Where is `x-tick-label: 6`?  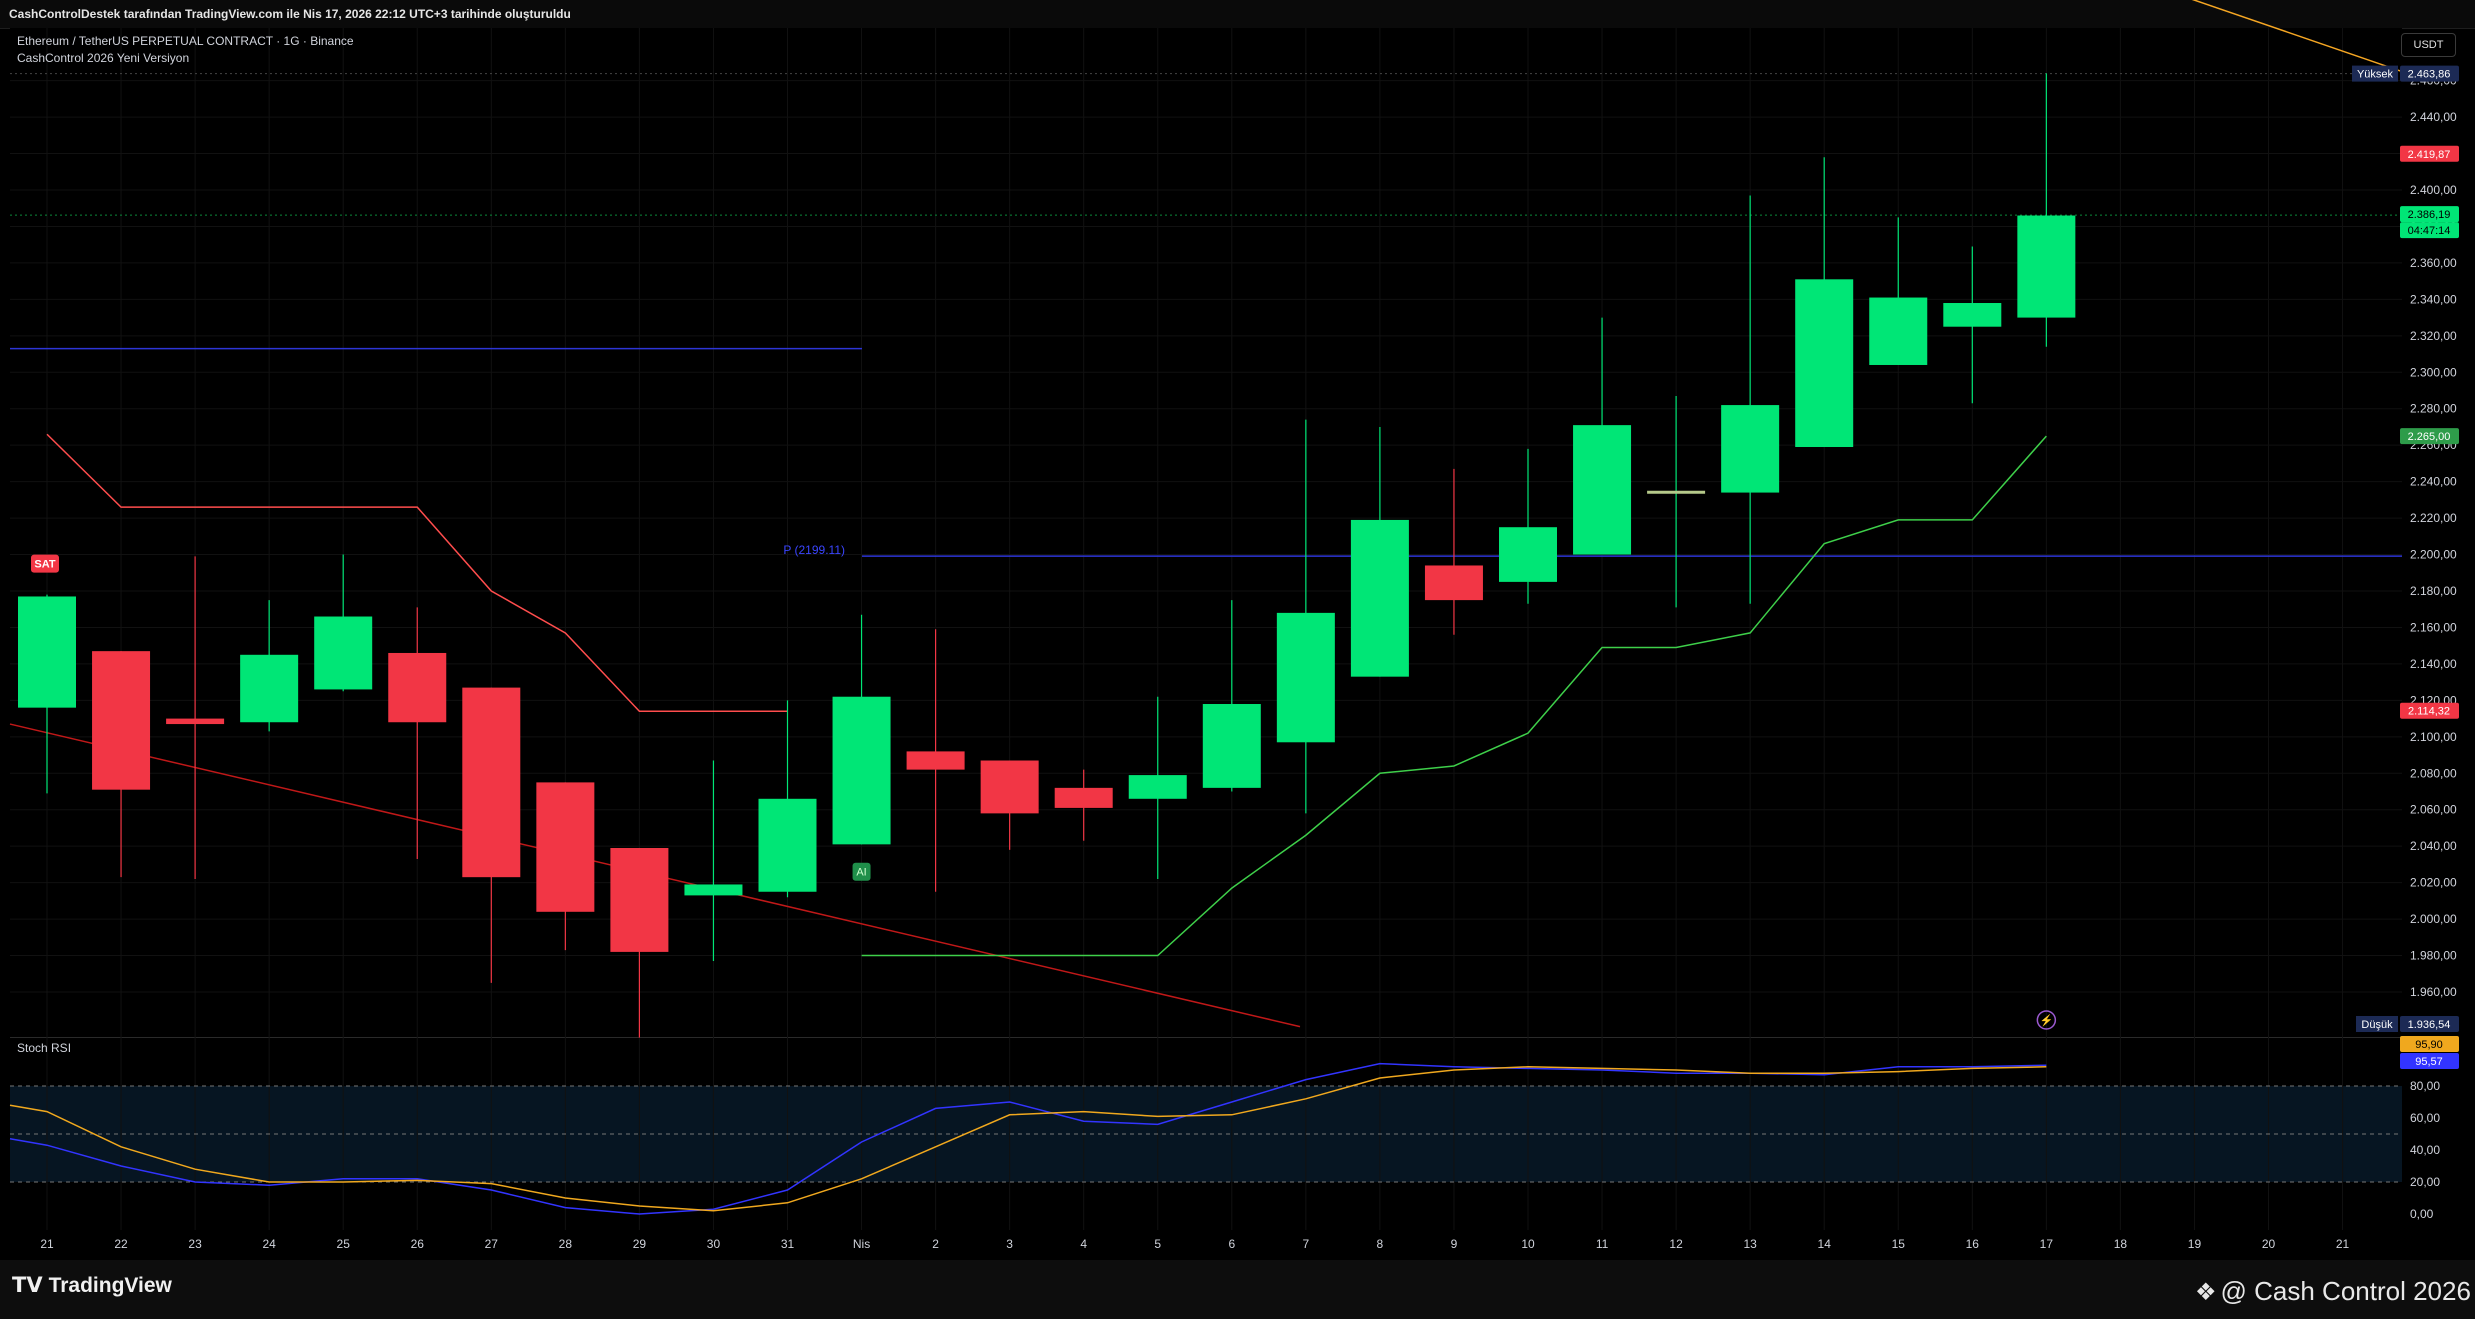
x-tick-label: 6 is located at coordinates (1231, 1244).